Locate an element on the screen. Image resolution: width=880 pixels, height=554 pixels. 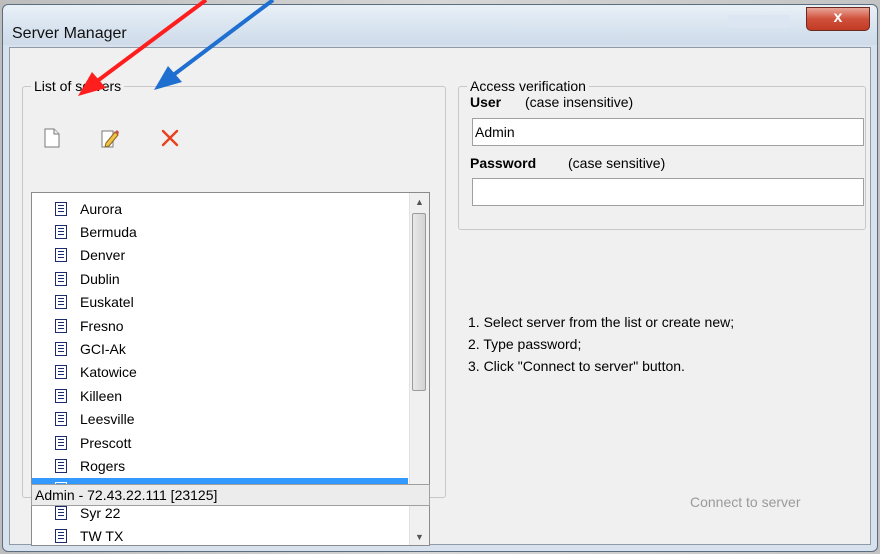
server-list-item: GCI-Ak is located at coordinates (220, 348).